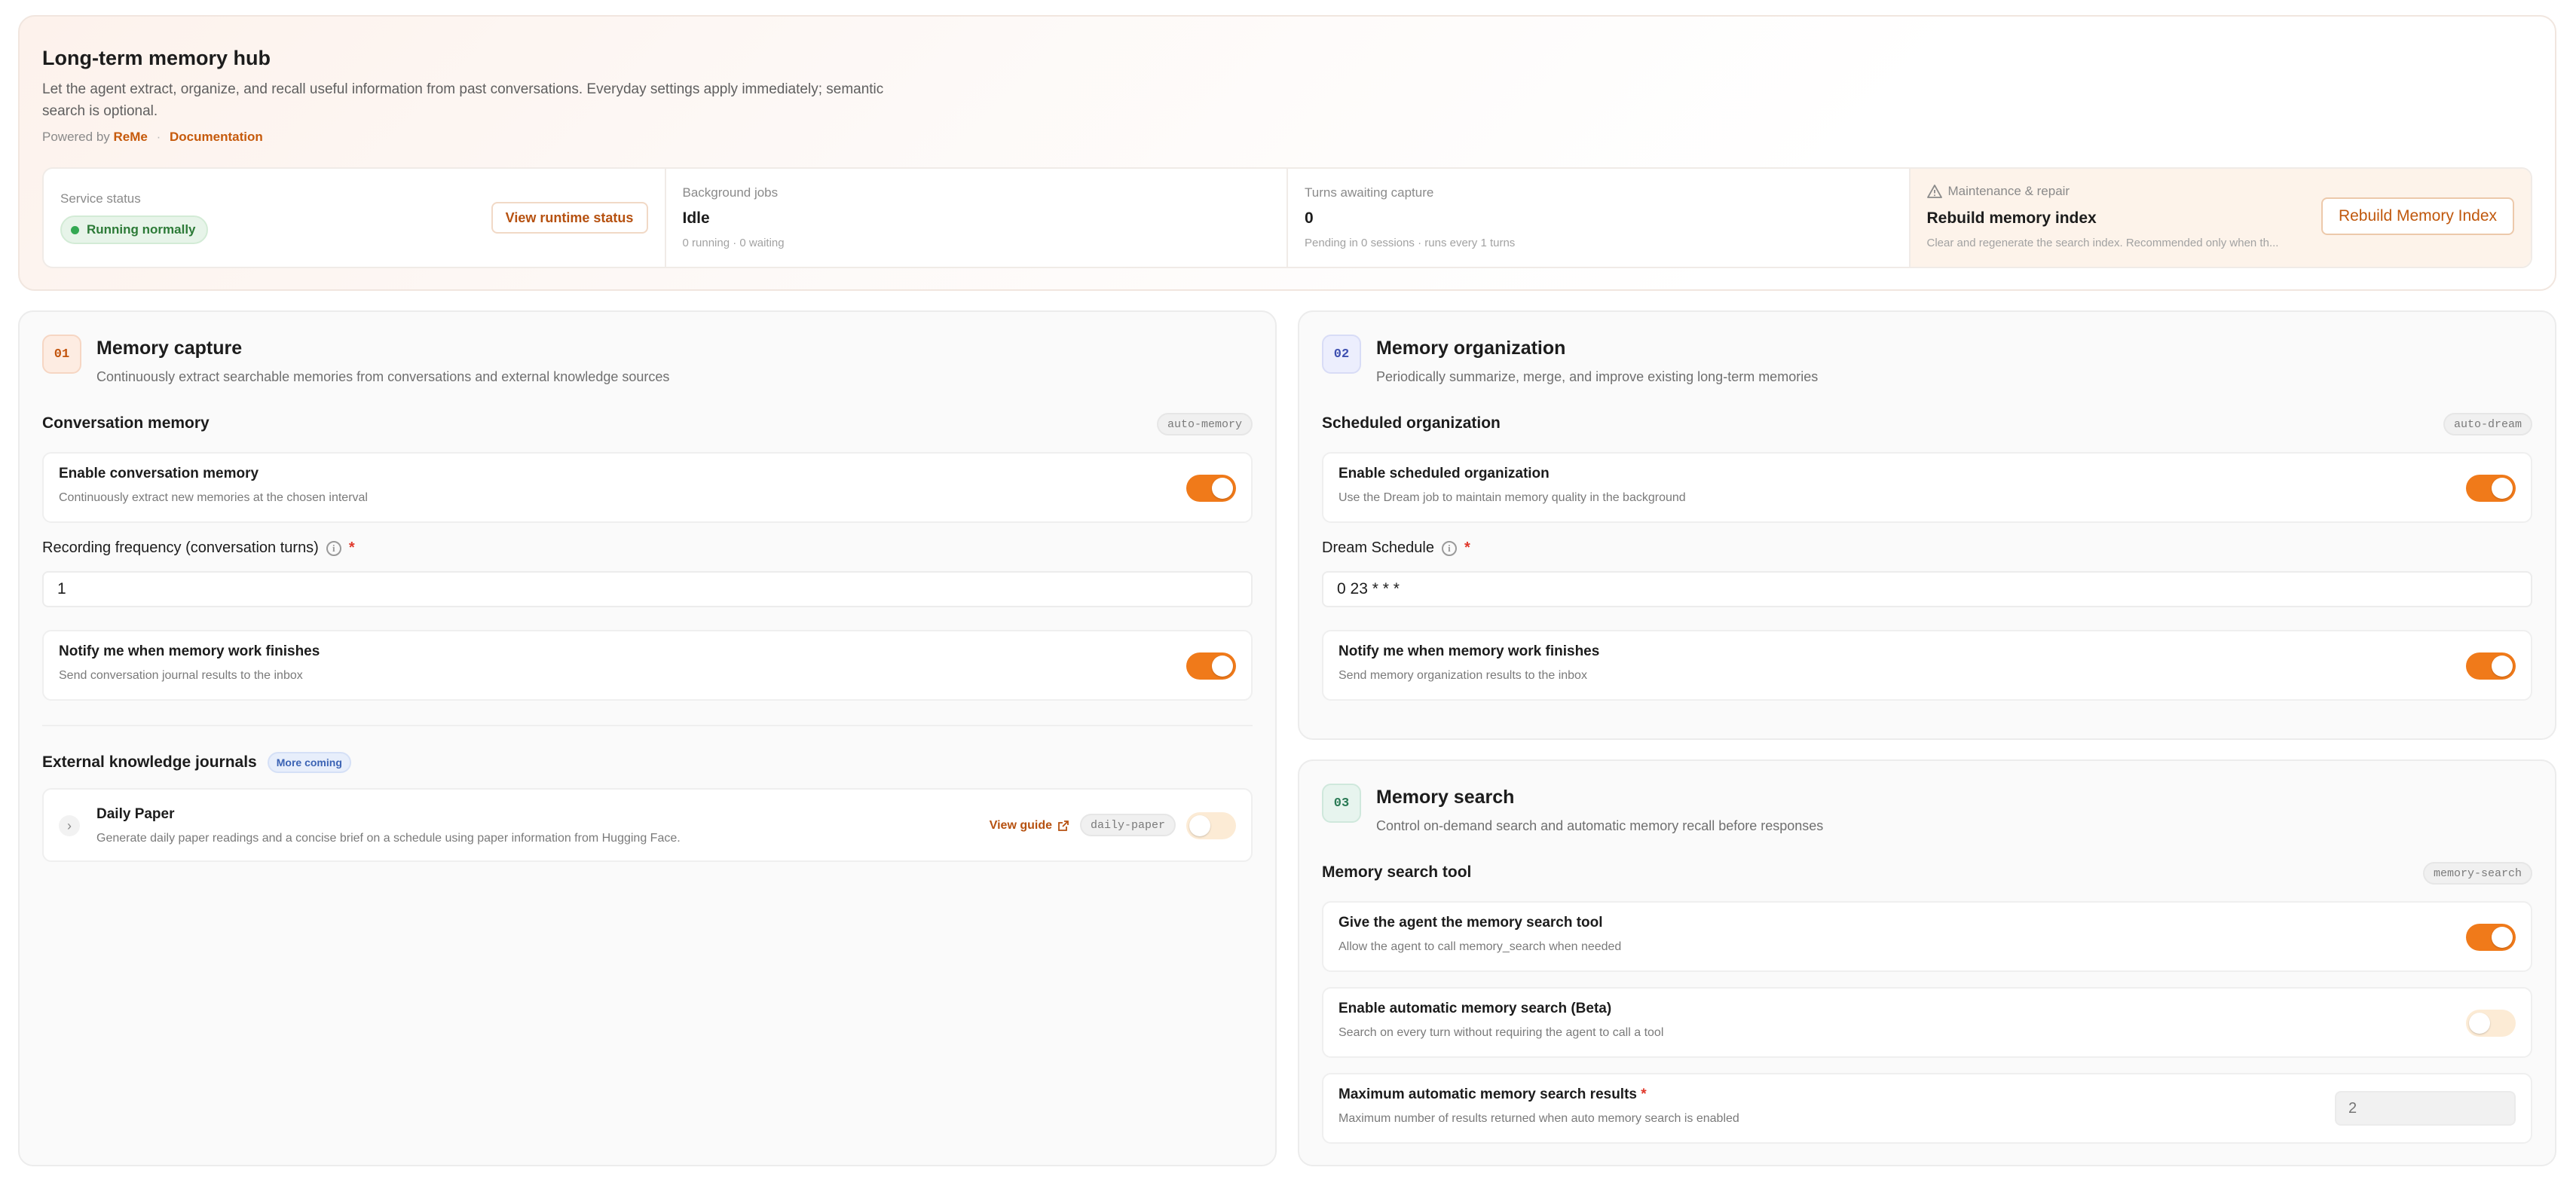 This screenshot has width=2576, height=1201. What do you see at coordinates (1341, 354) in the screenshot?
I see `step-badge-02: 02` at bounding box center [1341, 354].